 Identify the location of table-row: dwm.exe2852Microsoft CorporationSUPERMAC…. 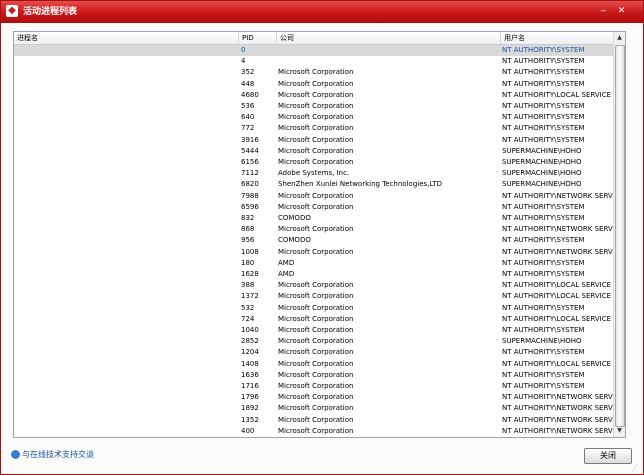
(313, 341).